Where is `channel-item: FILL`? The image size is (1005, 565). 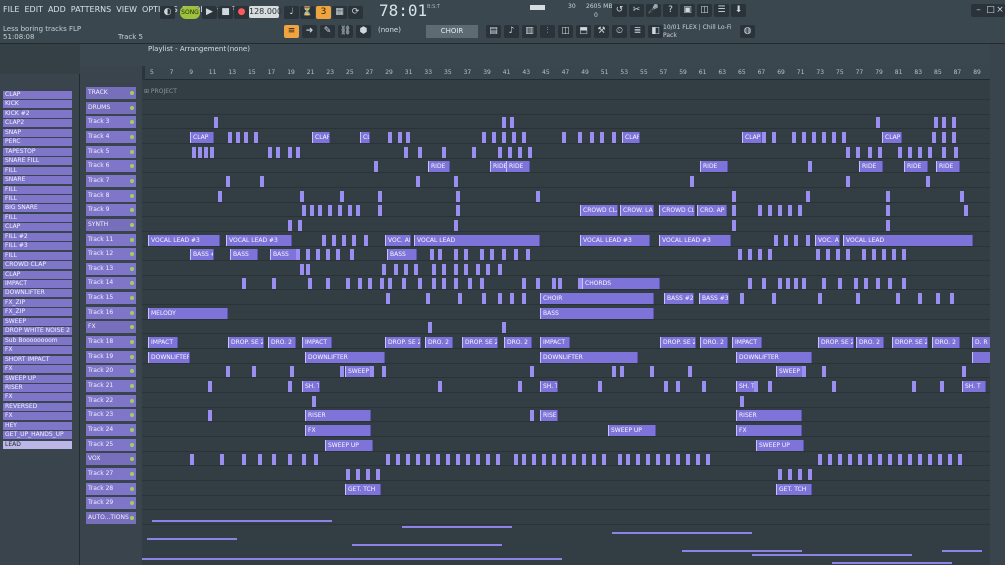
channel-item: FILL is located at coordinates (37, 217).